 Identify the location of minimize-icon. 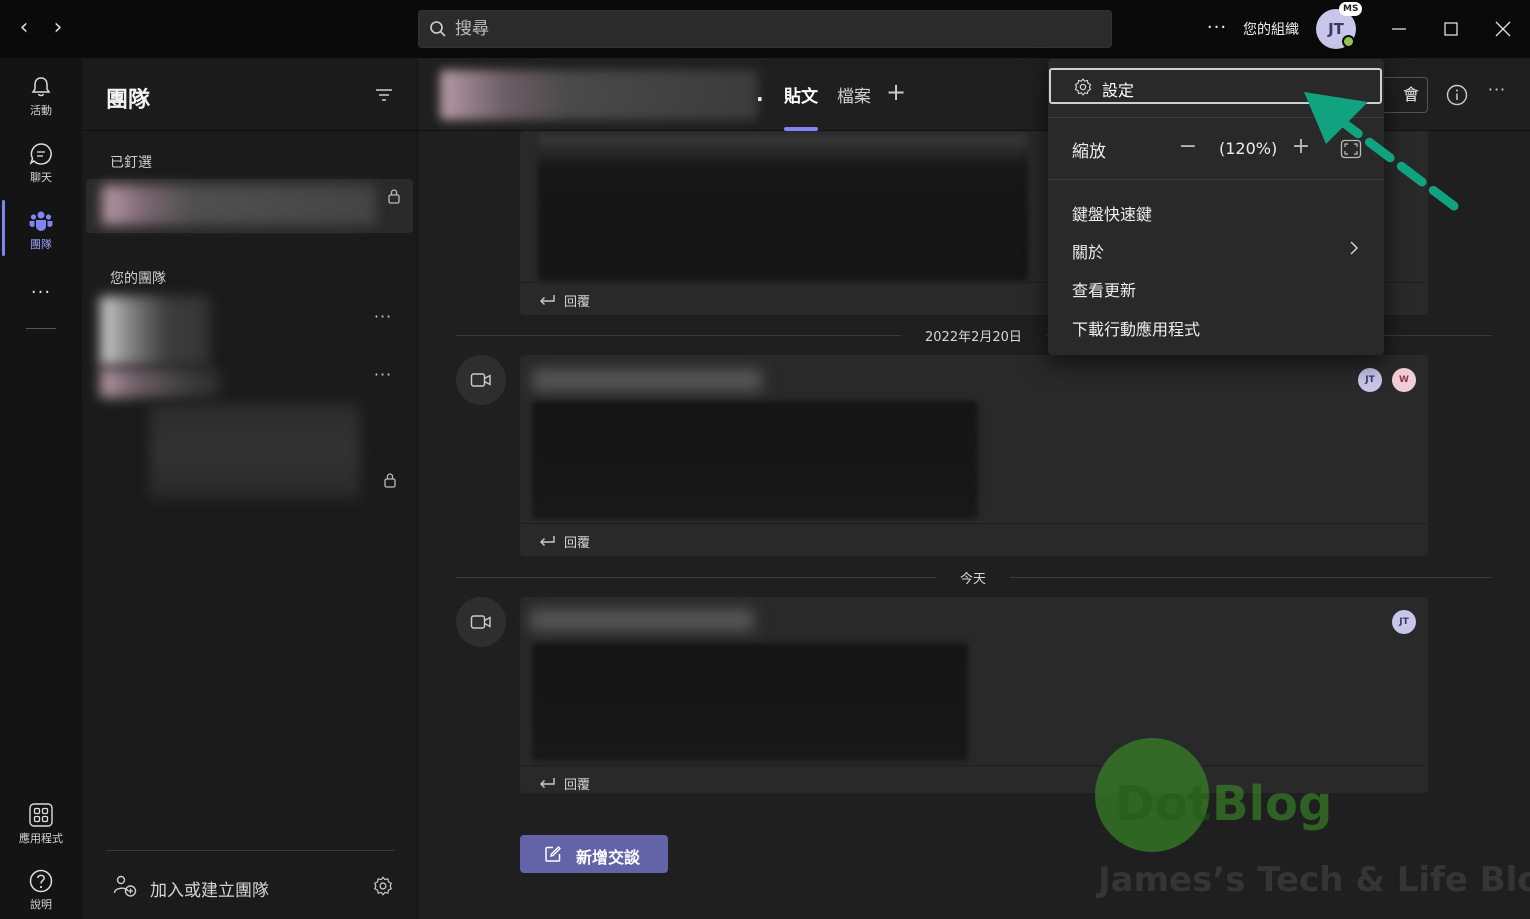
(1399, 29).